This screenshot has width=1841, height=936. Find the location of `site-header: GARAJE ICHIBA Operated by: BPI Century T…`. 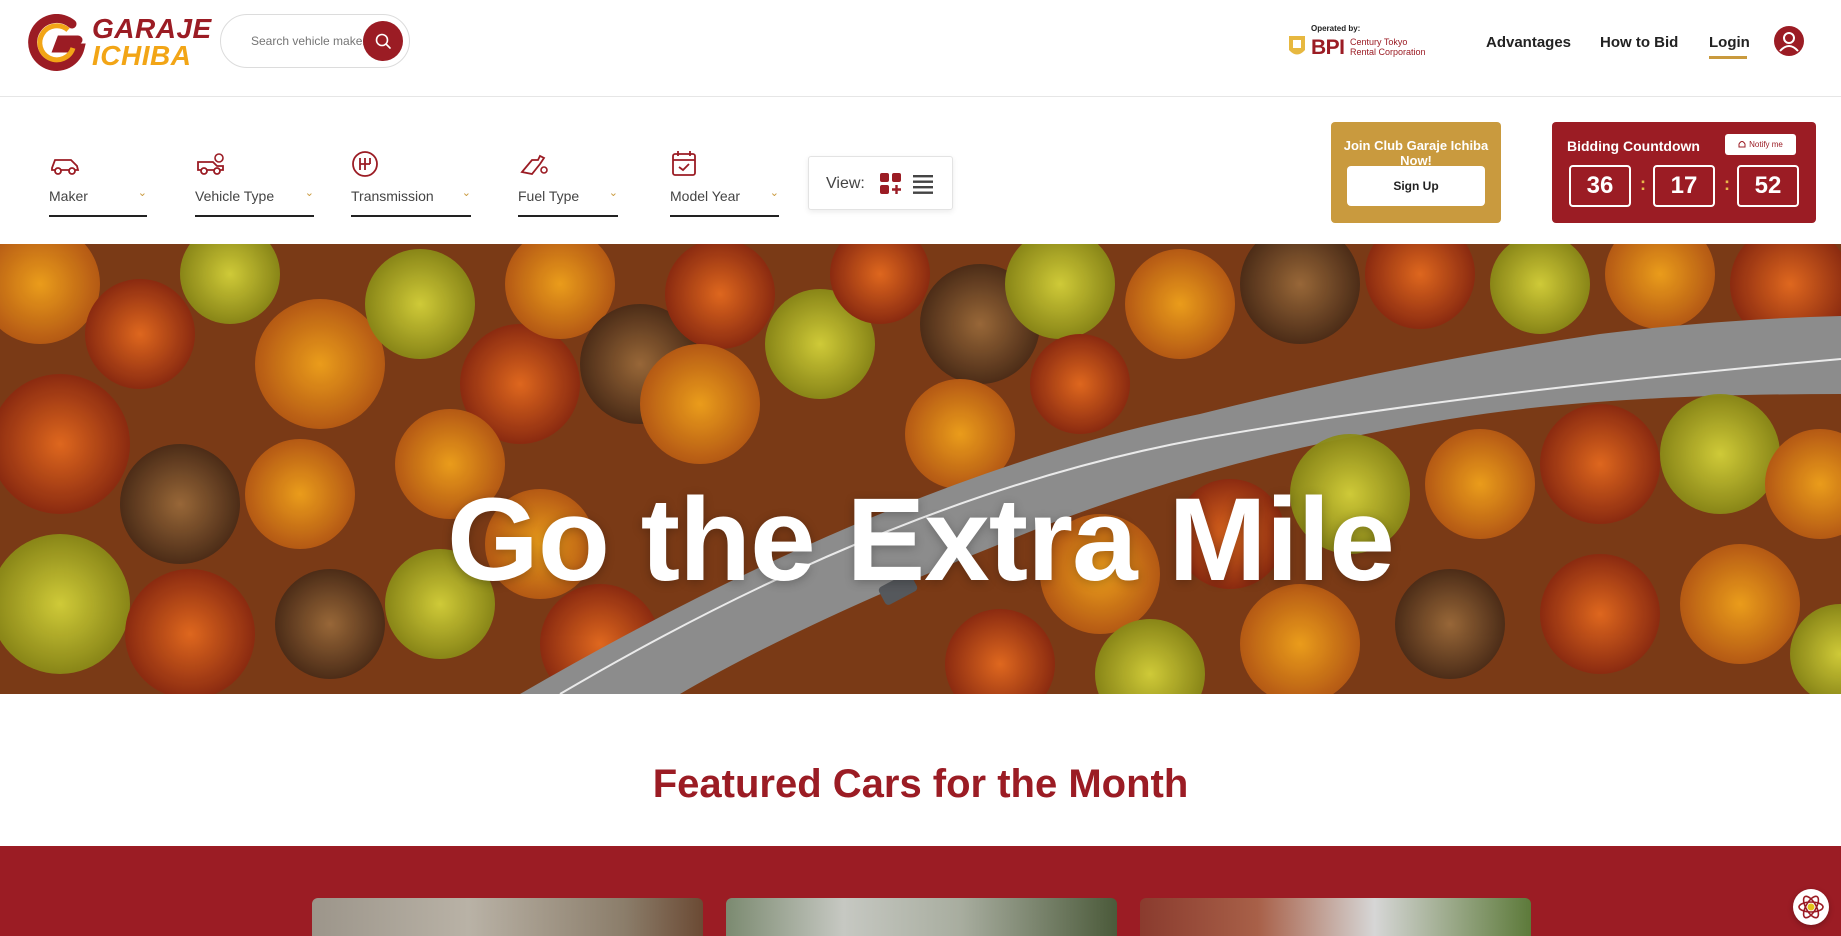

site-header: GARAJE ICHIBA Operated by: BPI Century T… is located at coordinates (920, 48).